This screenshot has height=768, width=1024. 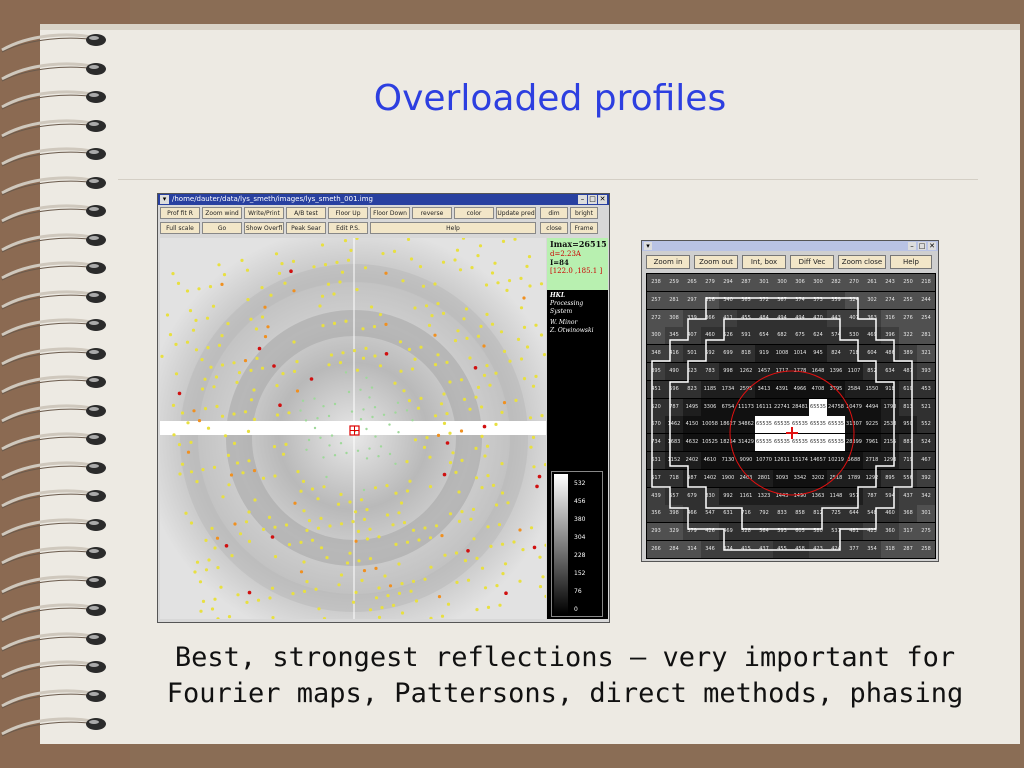 I want to click on color-button: color, so click(x=474, y=213).